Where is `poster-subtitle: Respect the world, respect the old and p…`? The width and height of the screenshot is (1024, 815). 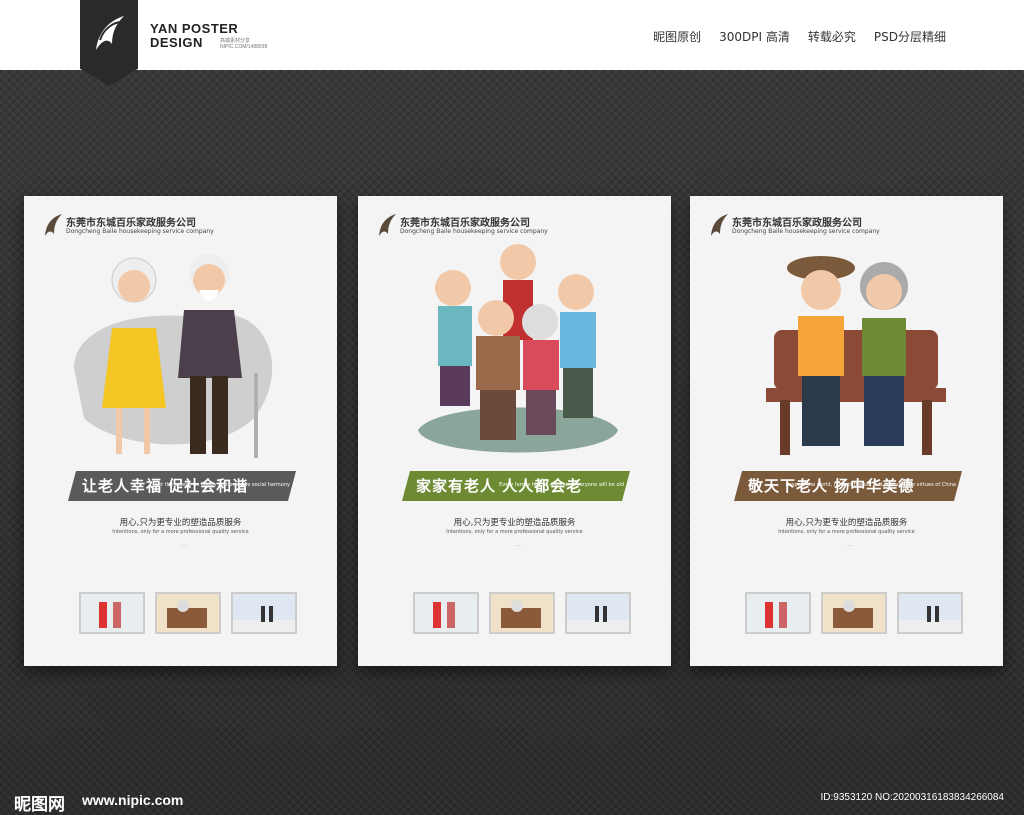 poster-subtitle: Respect the world, respect the old and p… is located at coordinates (870, 485).